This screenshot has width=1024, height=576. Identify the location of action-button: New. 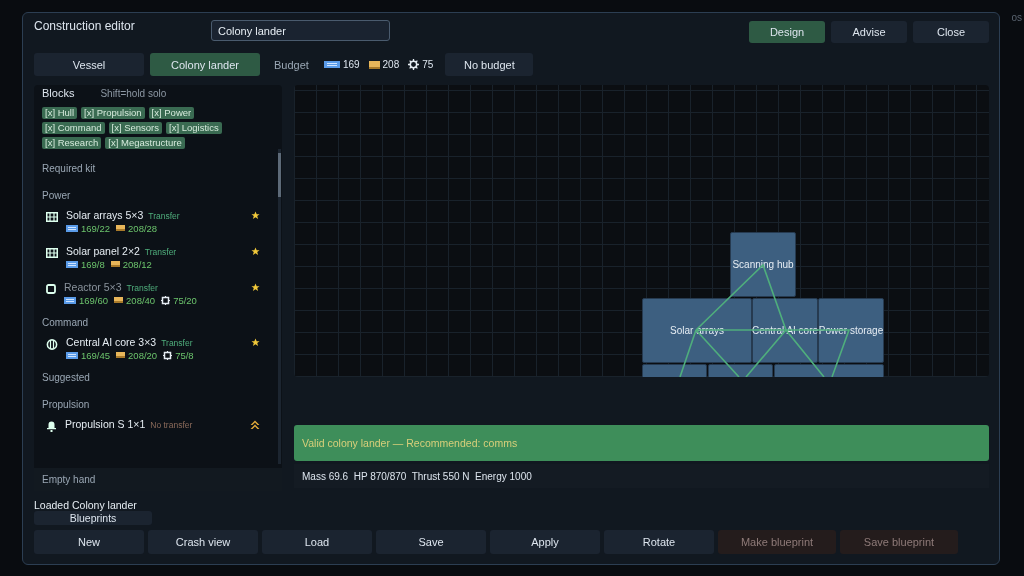
(89, 542).